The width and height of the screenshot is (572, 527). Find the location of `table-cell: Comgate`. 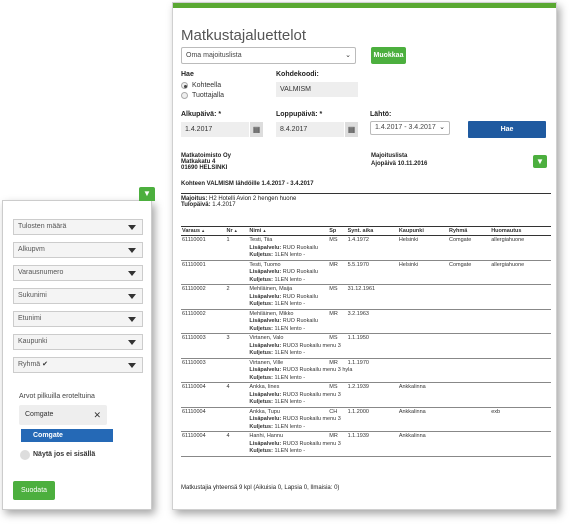

table-cell: Comgate is located at coordinates (460, 264).